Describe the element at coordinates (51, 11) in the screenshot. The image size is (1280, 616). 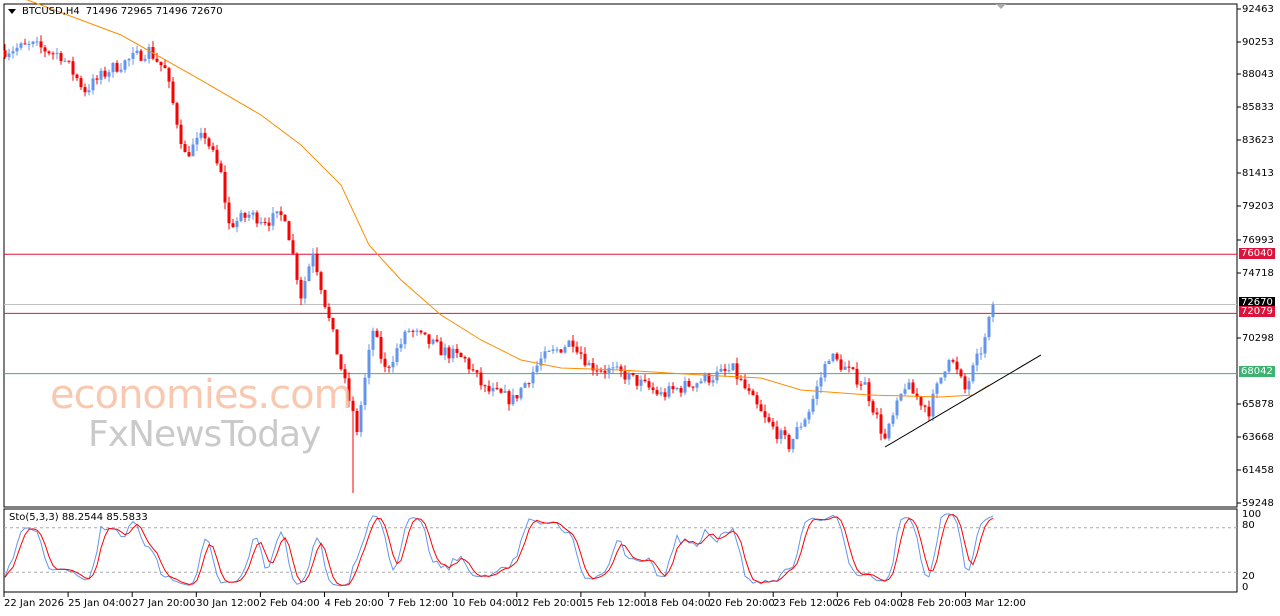
I see `symbol-label: BTCUSD,H4` at that location.